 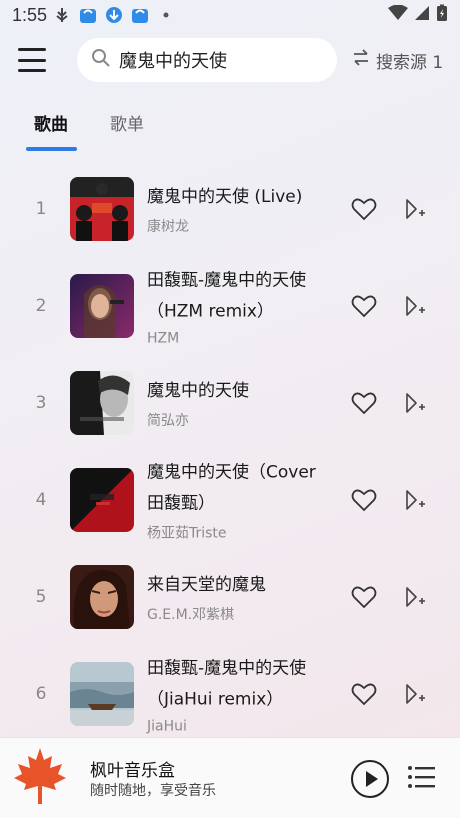 What do you see at coordinates (62, 15) in the screenshot?
I see `usb-icon` at bounding box center [62, 15].